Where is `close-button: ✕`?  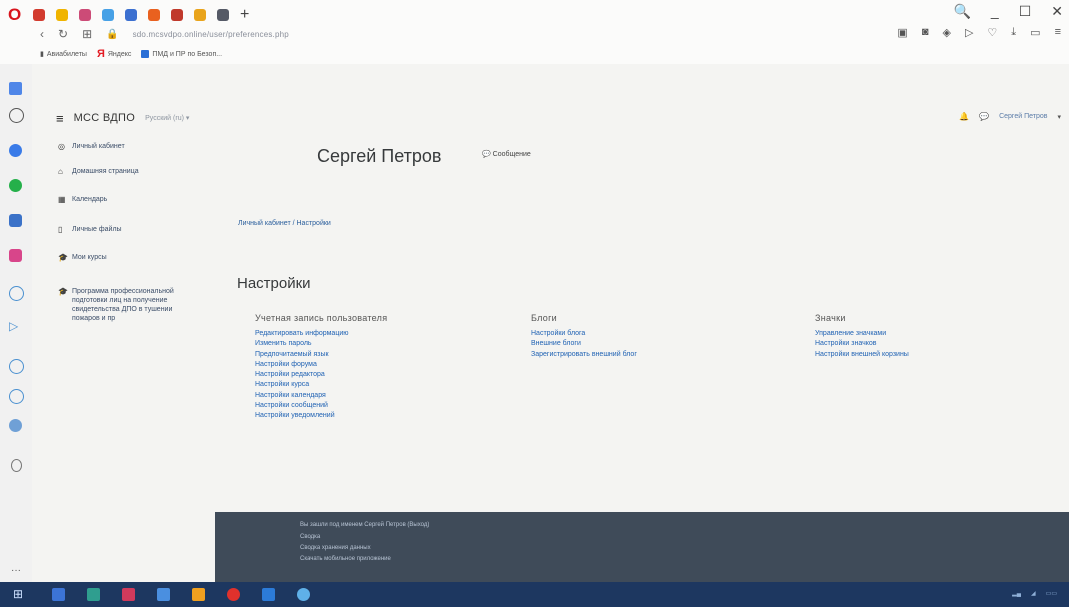
close-button: ✕ is located at coordinates (1057, 11).